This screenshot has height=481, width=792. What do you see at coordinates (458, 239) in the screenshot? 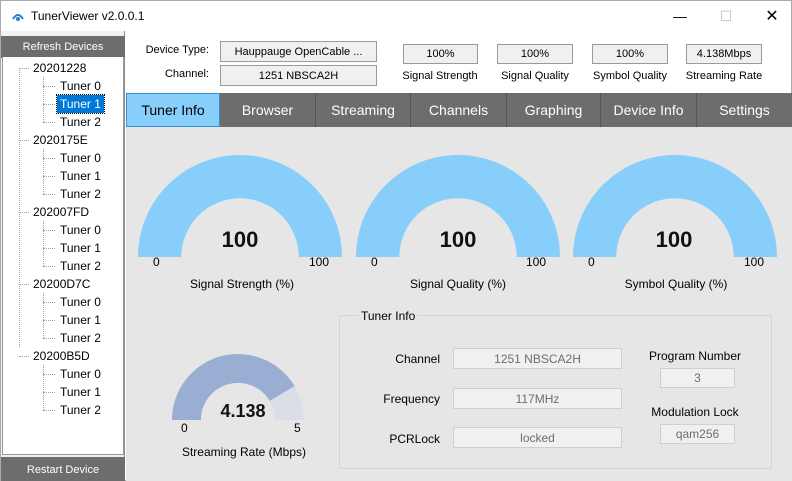
I see `signal-quality-gauge-value: 100` at bounding box center [458, 239].